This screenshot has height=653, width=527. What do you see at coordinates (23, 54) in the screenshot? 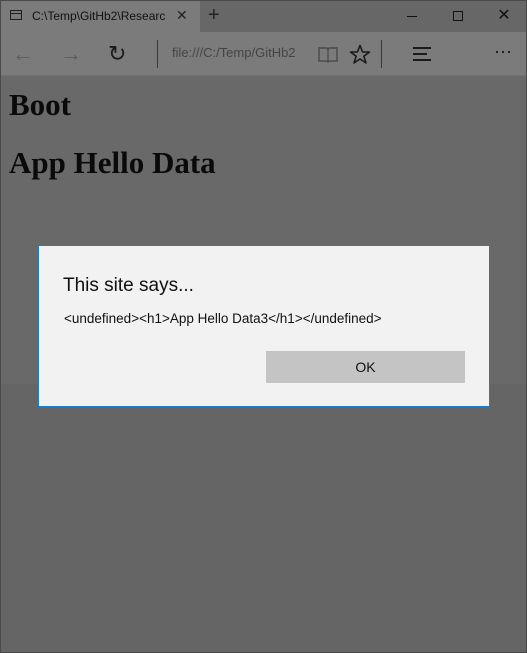
I see `back-arrow-icon: ←` at bounding box center [23, 54].